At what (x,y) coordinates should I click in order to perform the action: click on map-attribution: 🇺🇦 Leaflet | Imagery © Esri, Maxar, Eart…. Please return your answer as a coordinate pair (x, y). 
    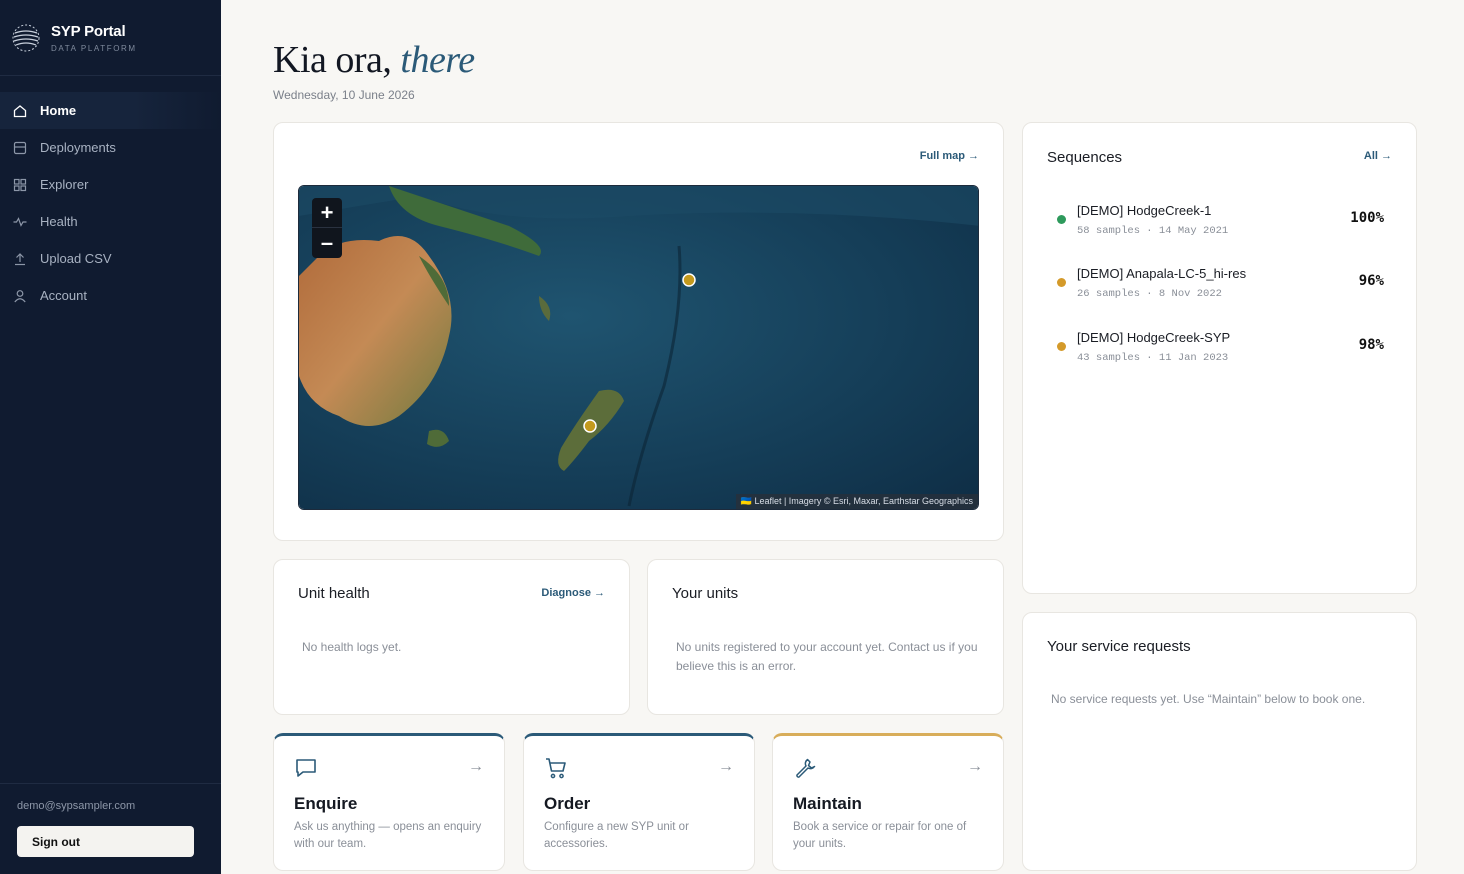
    Looking at the image, I should click on (856, 501).